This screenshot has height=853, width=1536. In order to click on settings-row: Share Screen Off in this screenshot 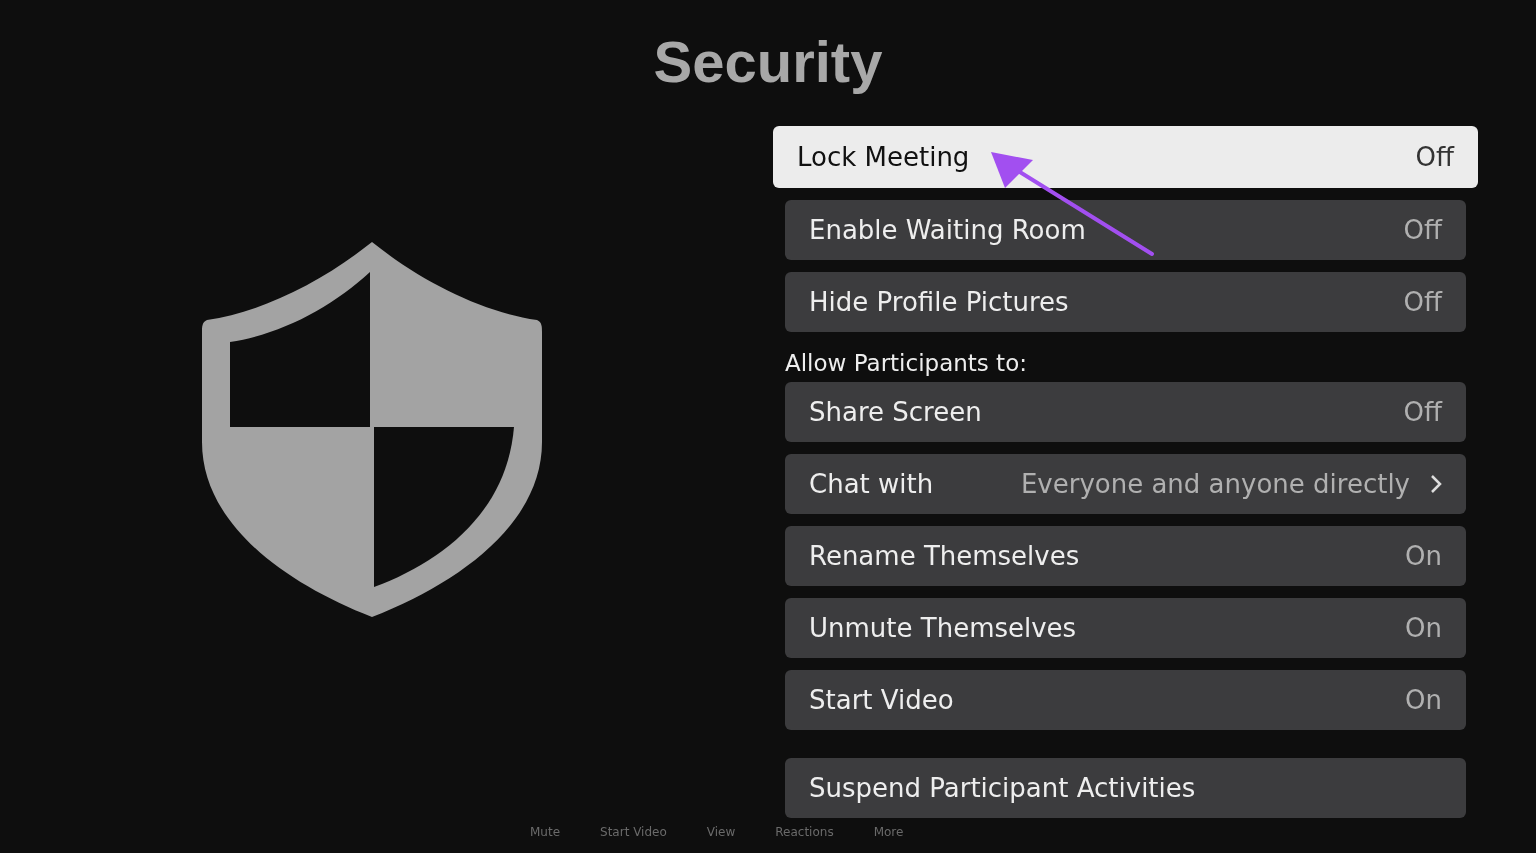, I will do `click(1125, 412)`.